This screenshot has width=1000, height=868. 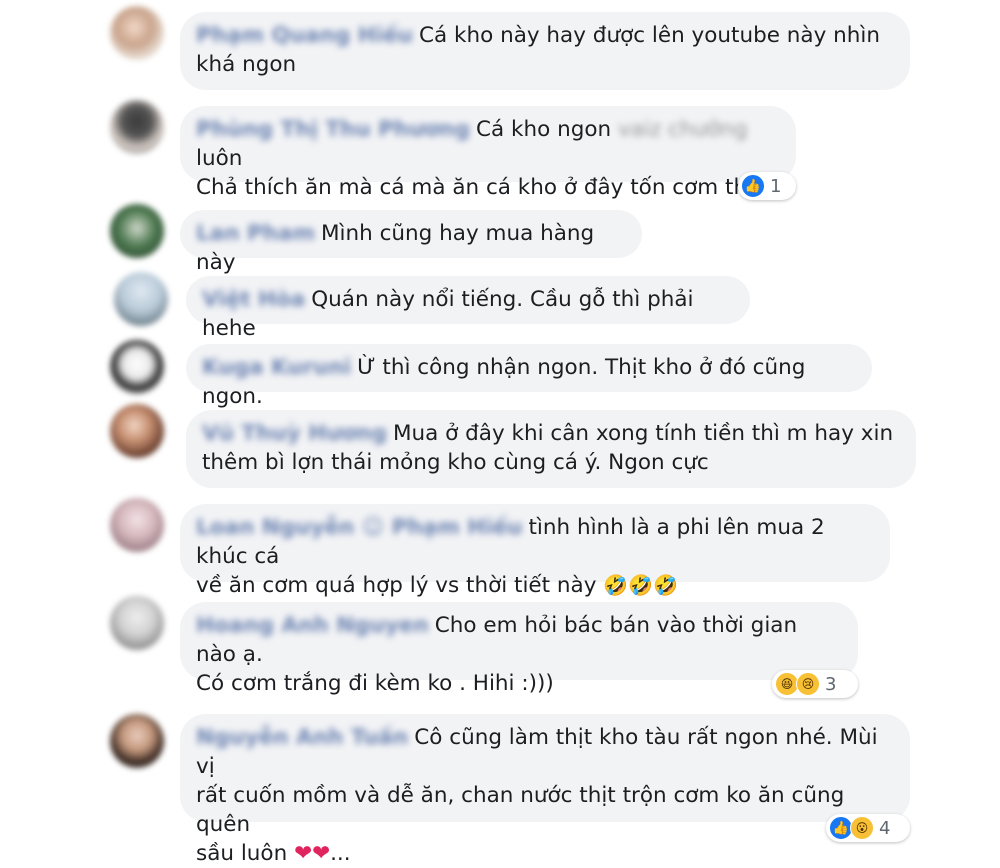 I want to click on commenter-name: Vũ Thuỳ Hương, so click(x=294, y=433).